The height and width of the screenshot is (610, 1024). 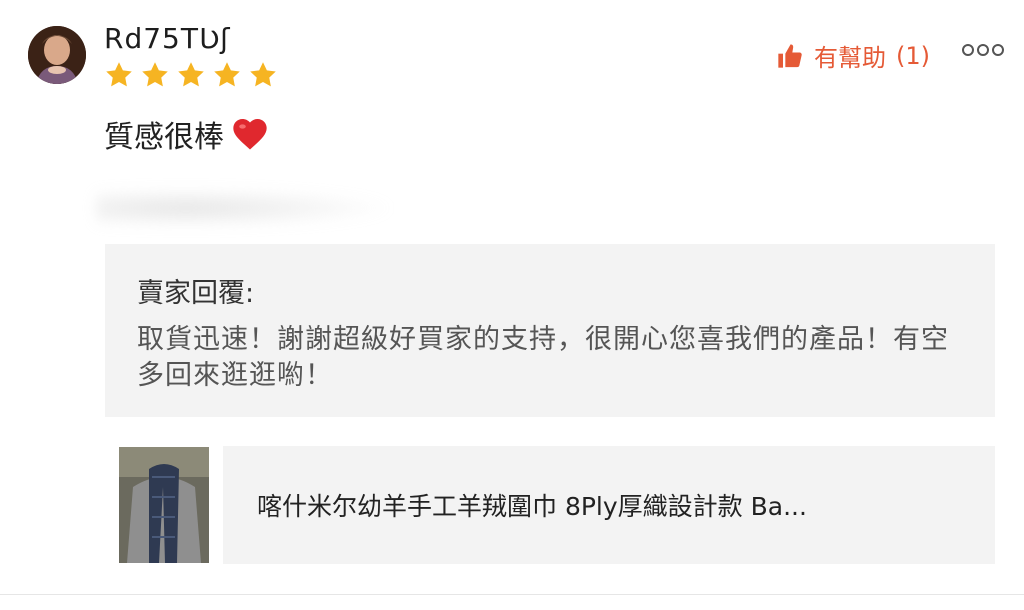 What do you see at coordinates (164, 137) in the screenshot?
I see `review-text: 質感很棒` at bounding box center [164, 137].